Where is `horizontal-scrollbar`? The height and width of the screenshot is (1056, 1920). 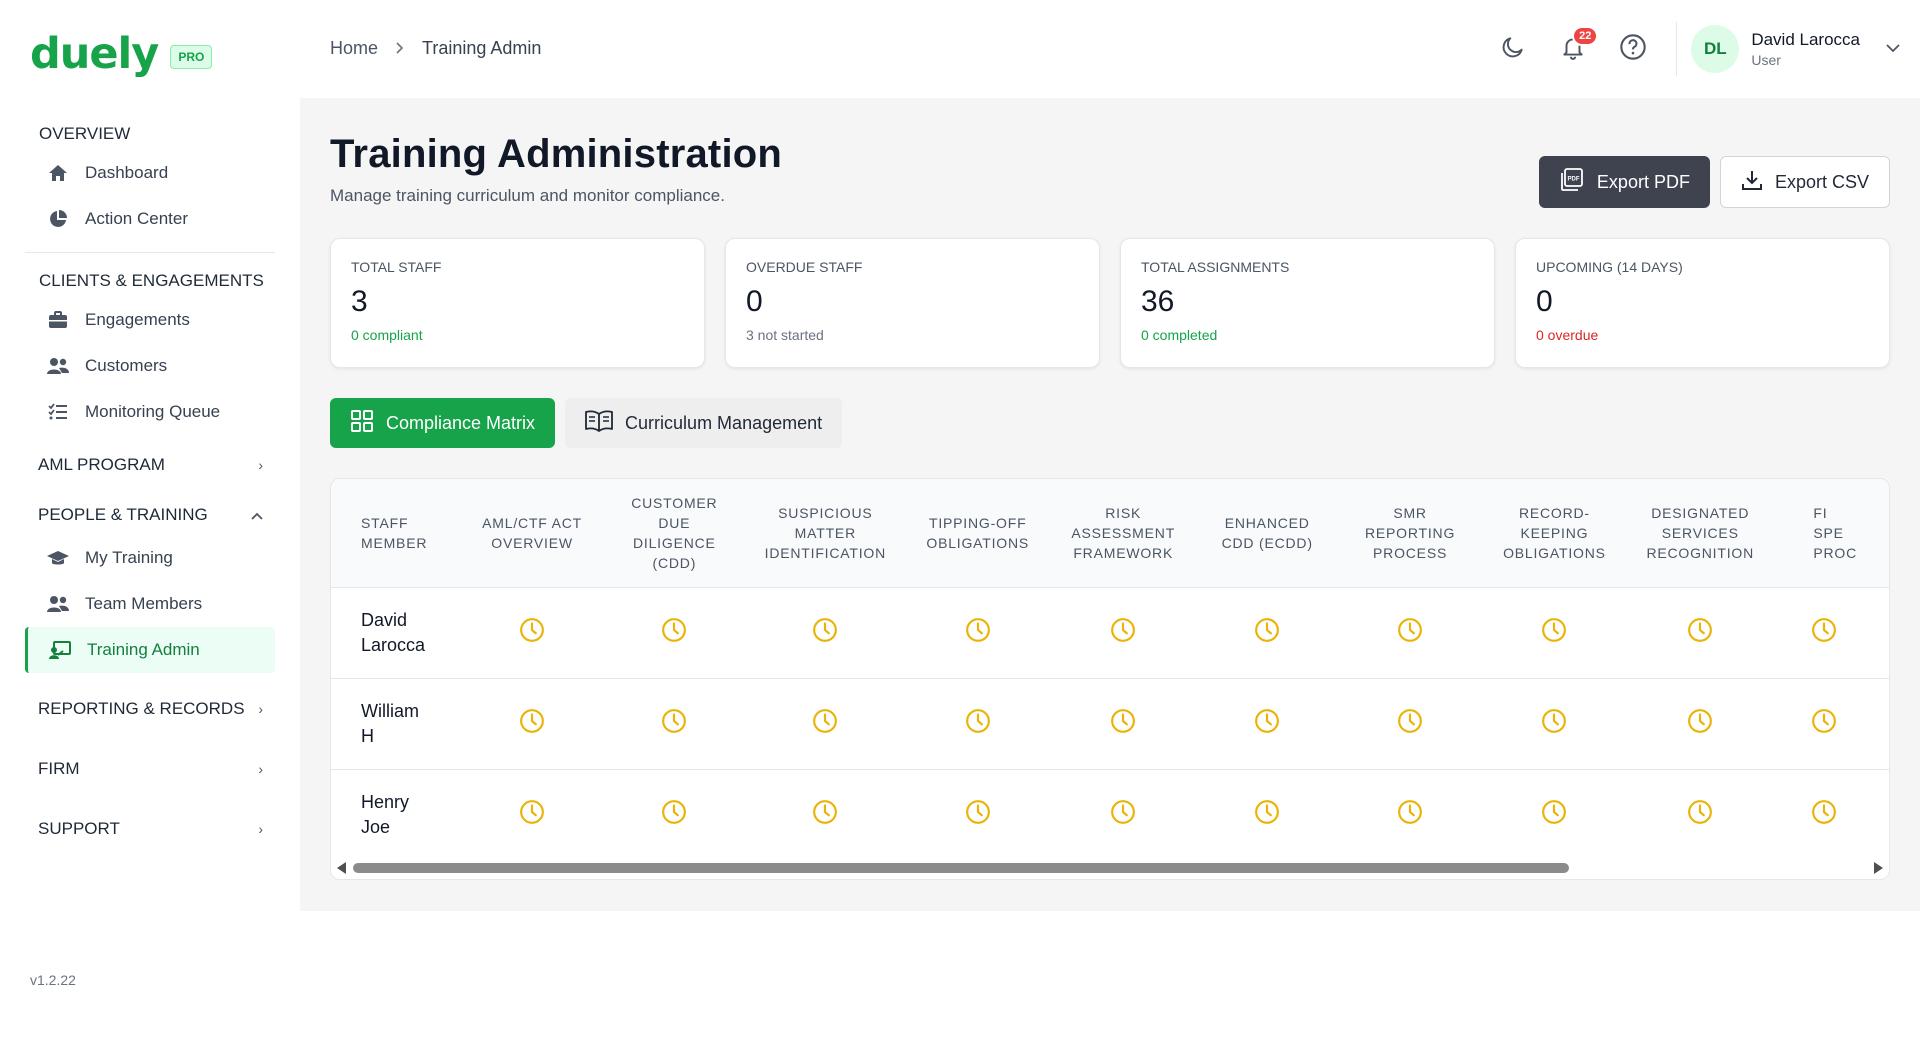
horizontal-scrollbar is located at coordinates (1110, 868).